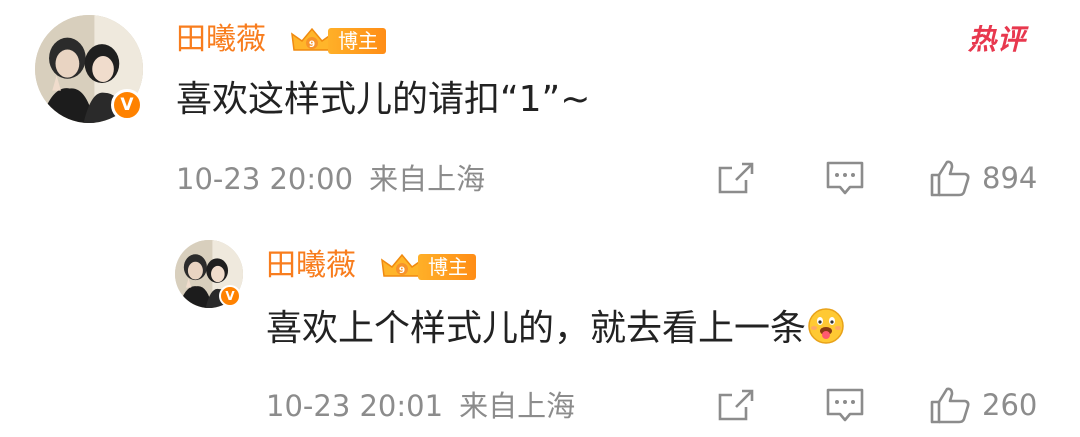 Image resolution: width=1080 pixels, height=437 pixels. Describe the element at coordinates (383, 99) in the screenshot. I see `comment-text: 喜欢这样式儿的请扣“1”~` at that location.